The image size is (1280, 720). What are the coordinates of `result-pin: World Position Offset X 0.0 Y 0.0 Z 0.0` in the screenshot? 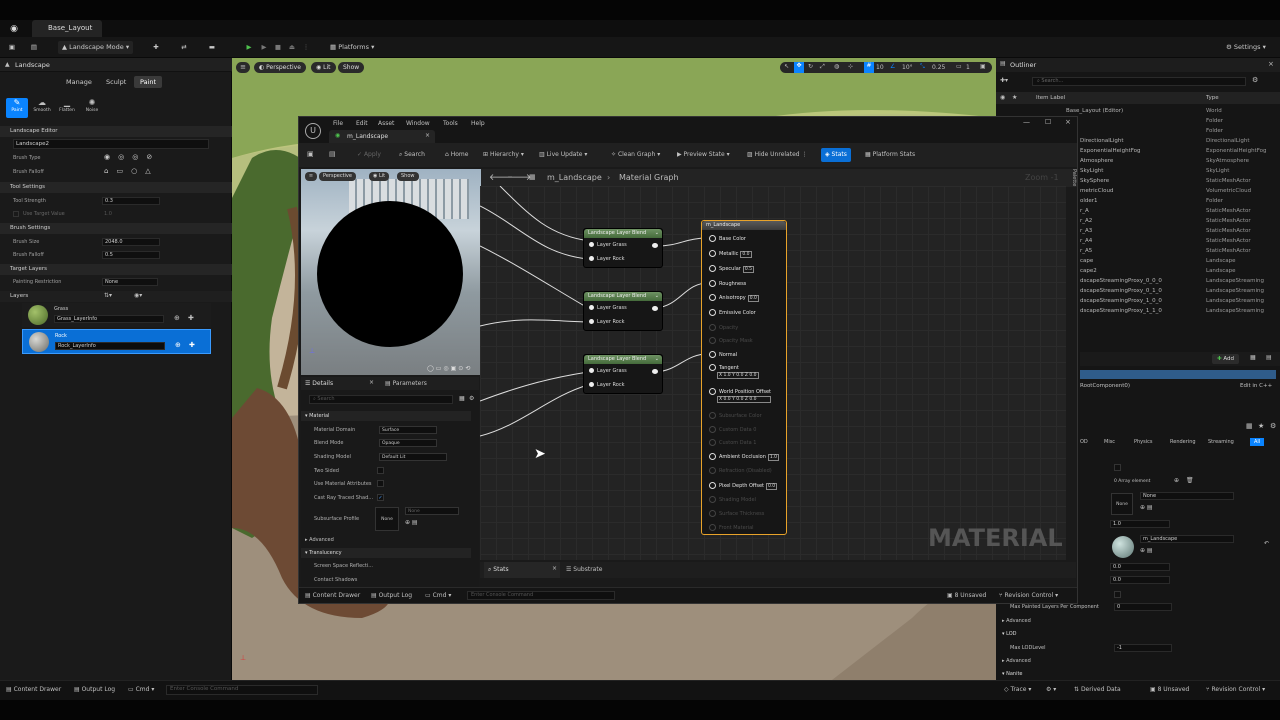 It's located at (740, 395).